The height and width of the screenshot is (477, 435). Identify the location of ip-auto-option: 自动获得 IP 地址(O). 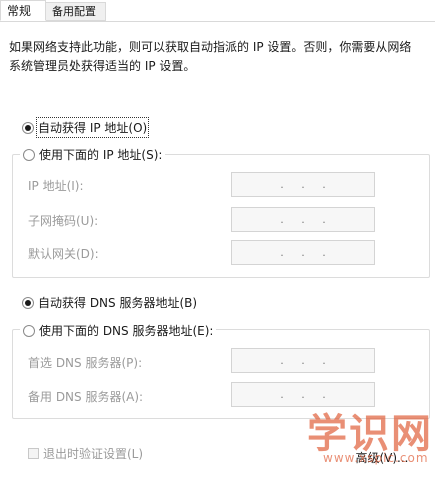
(86, 127).